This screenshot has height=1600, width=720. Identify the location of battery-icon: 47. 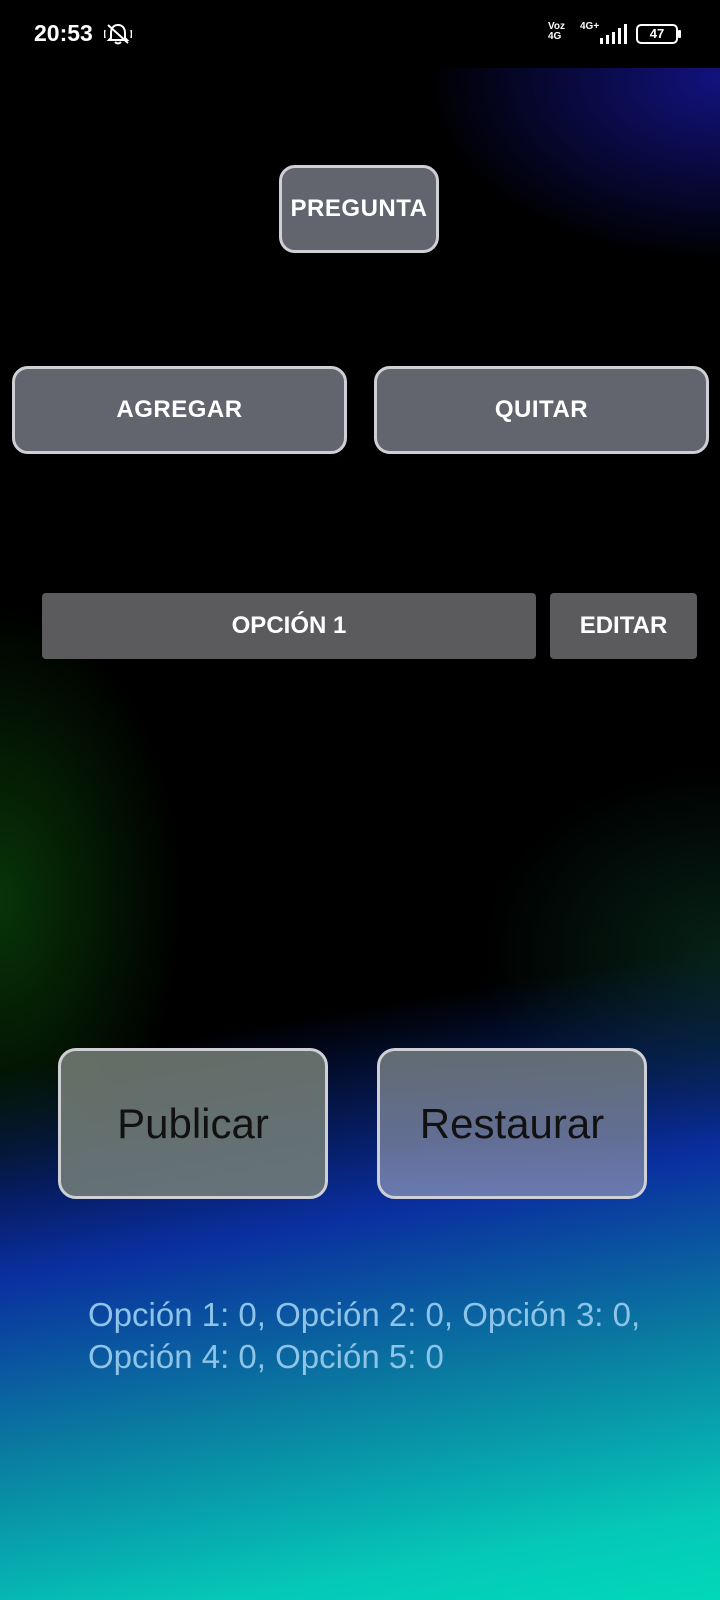
(658, 34).